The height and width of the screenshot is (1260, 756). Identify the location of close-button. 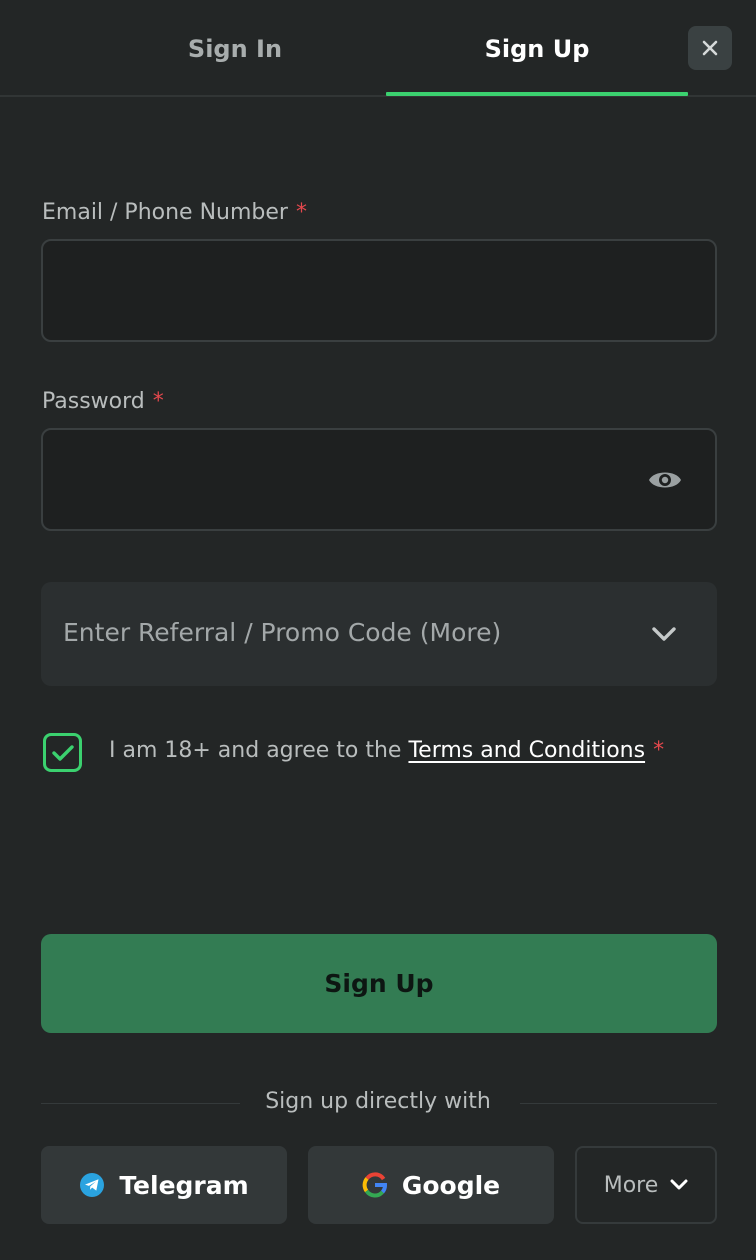
(710, 48).